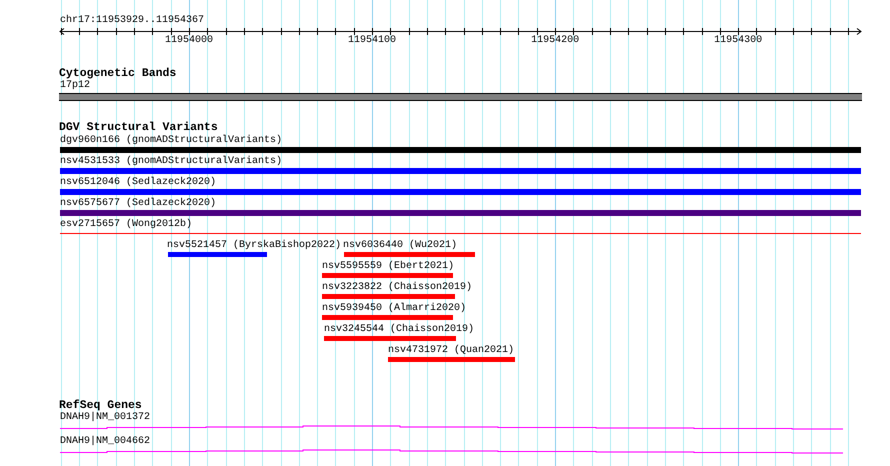  What do you see at coordinates (105, 417) in the screenshot?
I see `feature-label: DNAH9|NM_001372` at bounding box center [105, 417].